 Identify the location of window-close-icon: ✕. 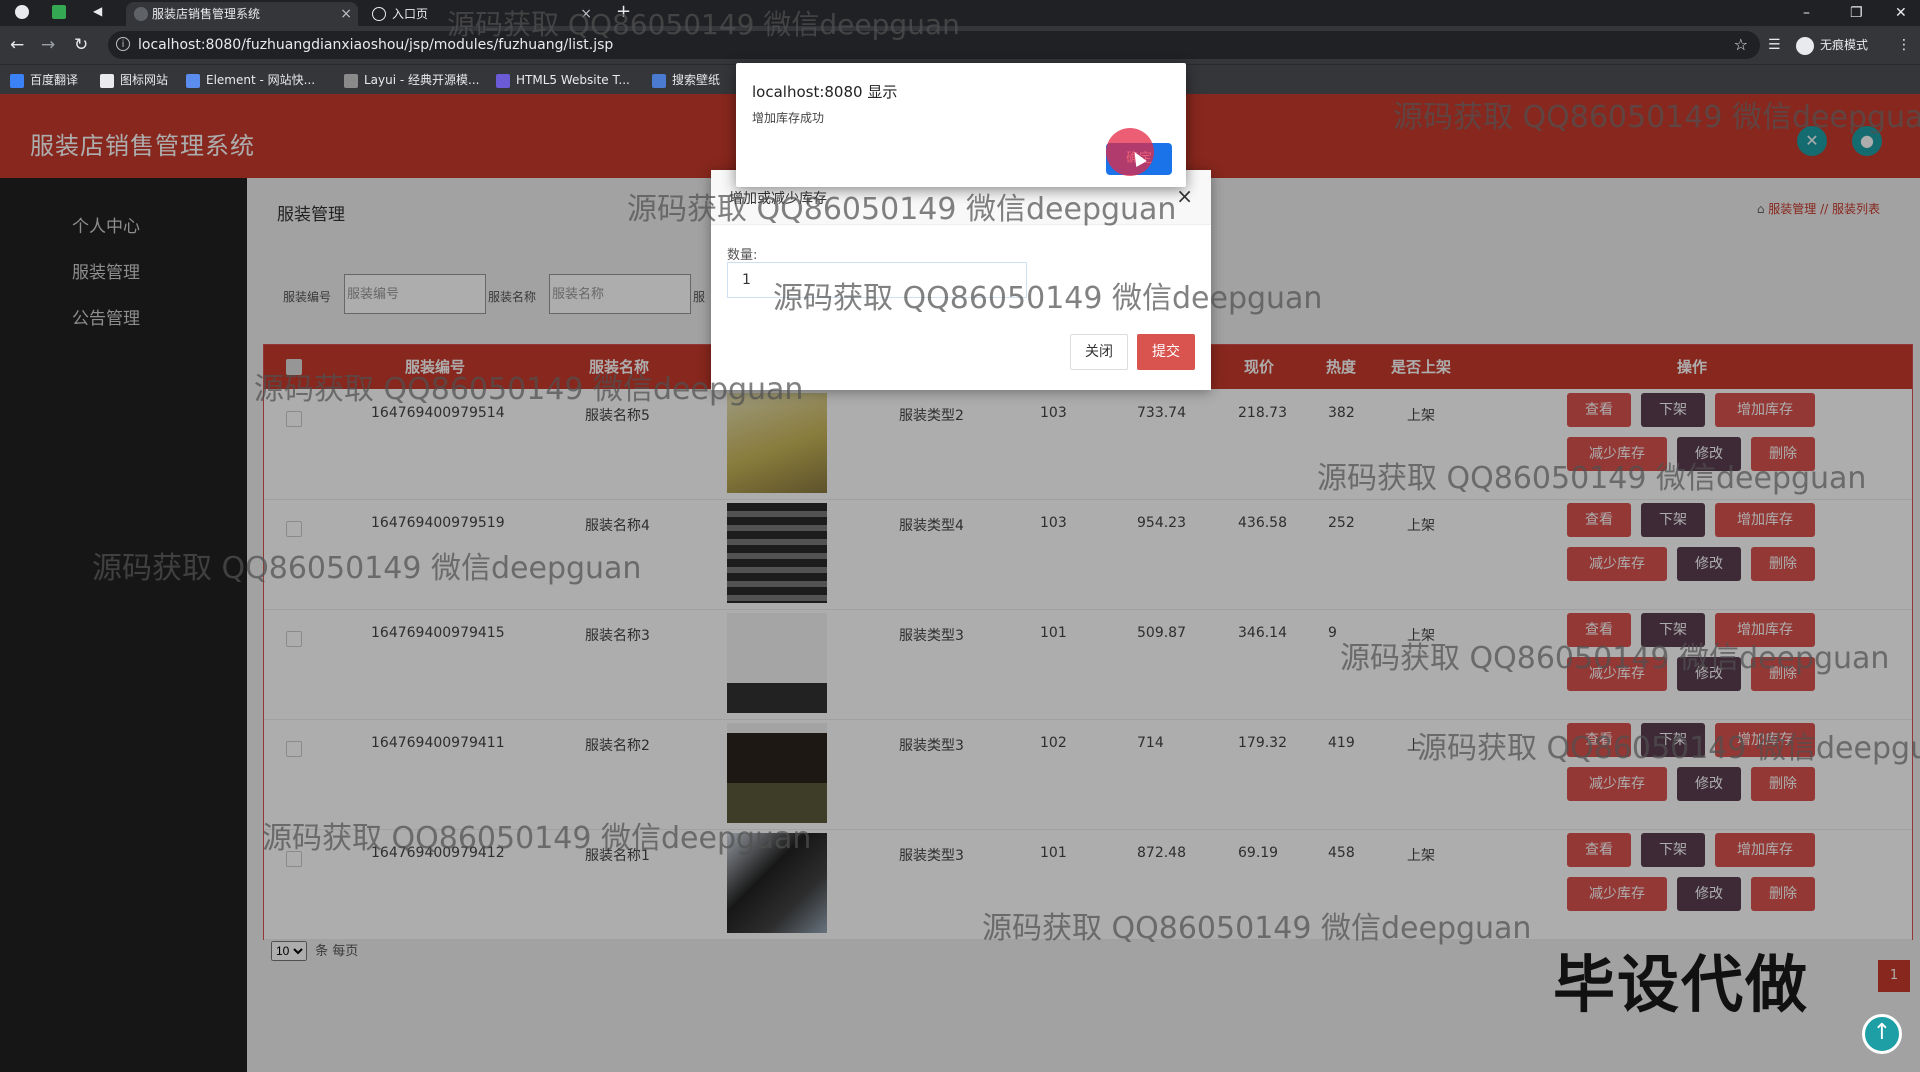
(1901, 13).